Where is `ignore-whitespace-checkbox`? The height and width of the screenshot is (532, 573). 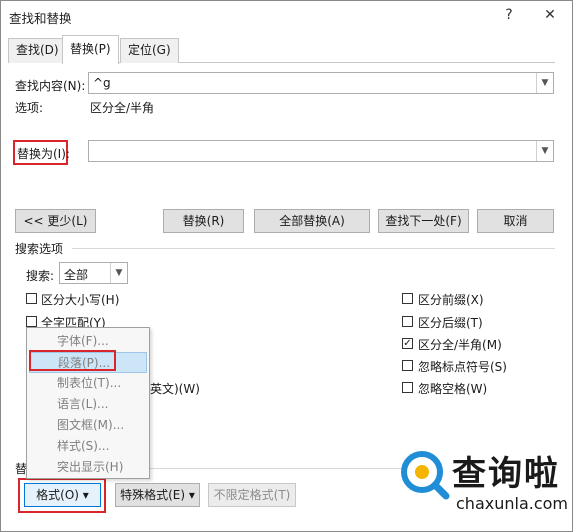
ignore-whitespace-checkbox is located at coordinates (407, 387).